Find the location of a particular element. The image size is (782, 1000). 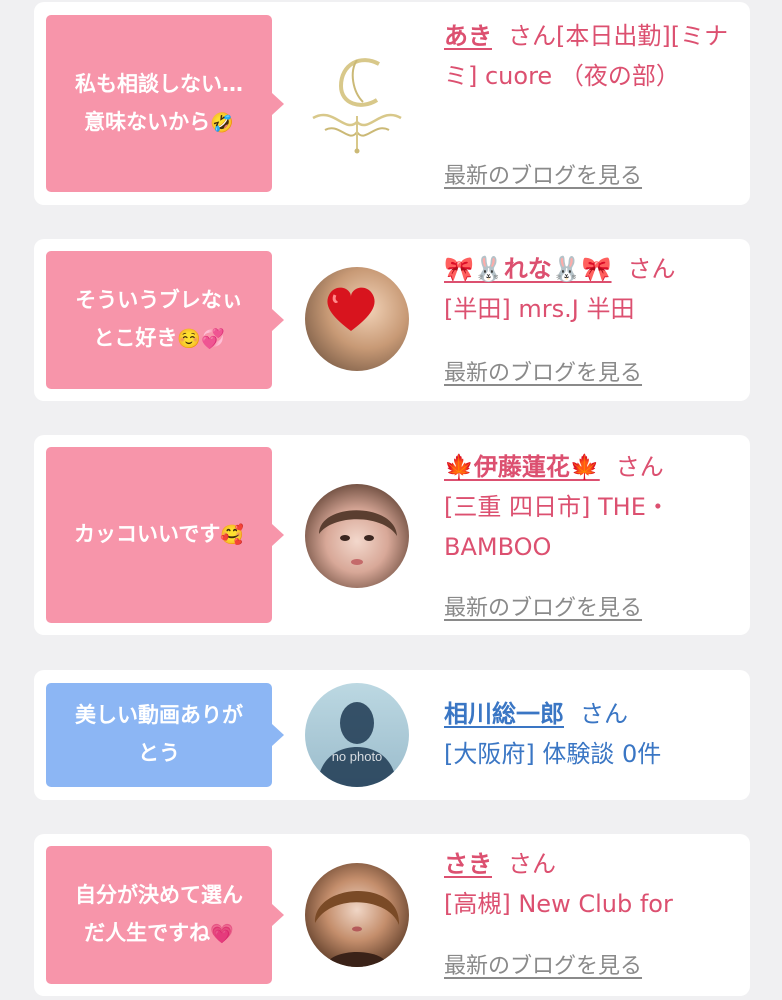

comment-text: だ人生ですね is located at coordinates (147, 933).